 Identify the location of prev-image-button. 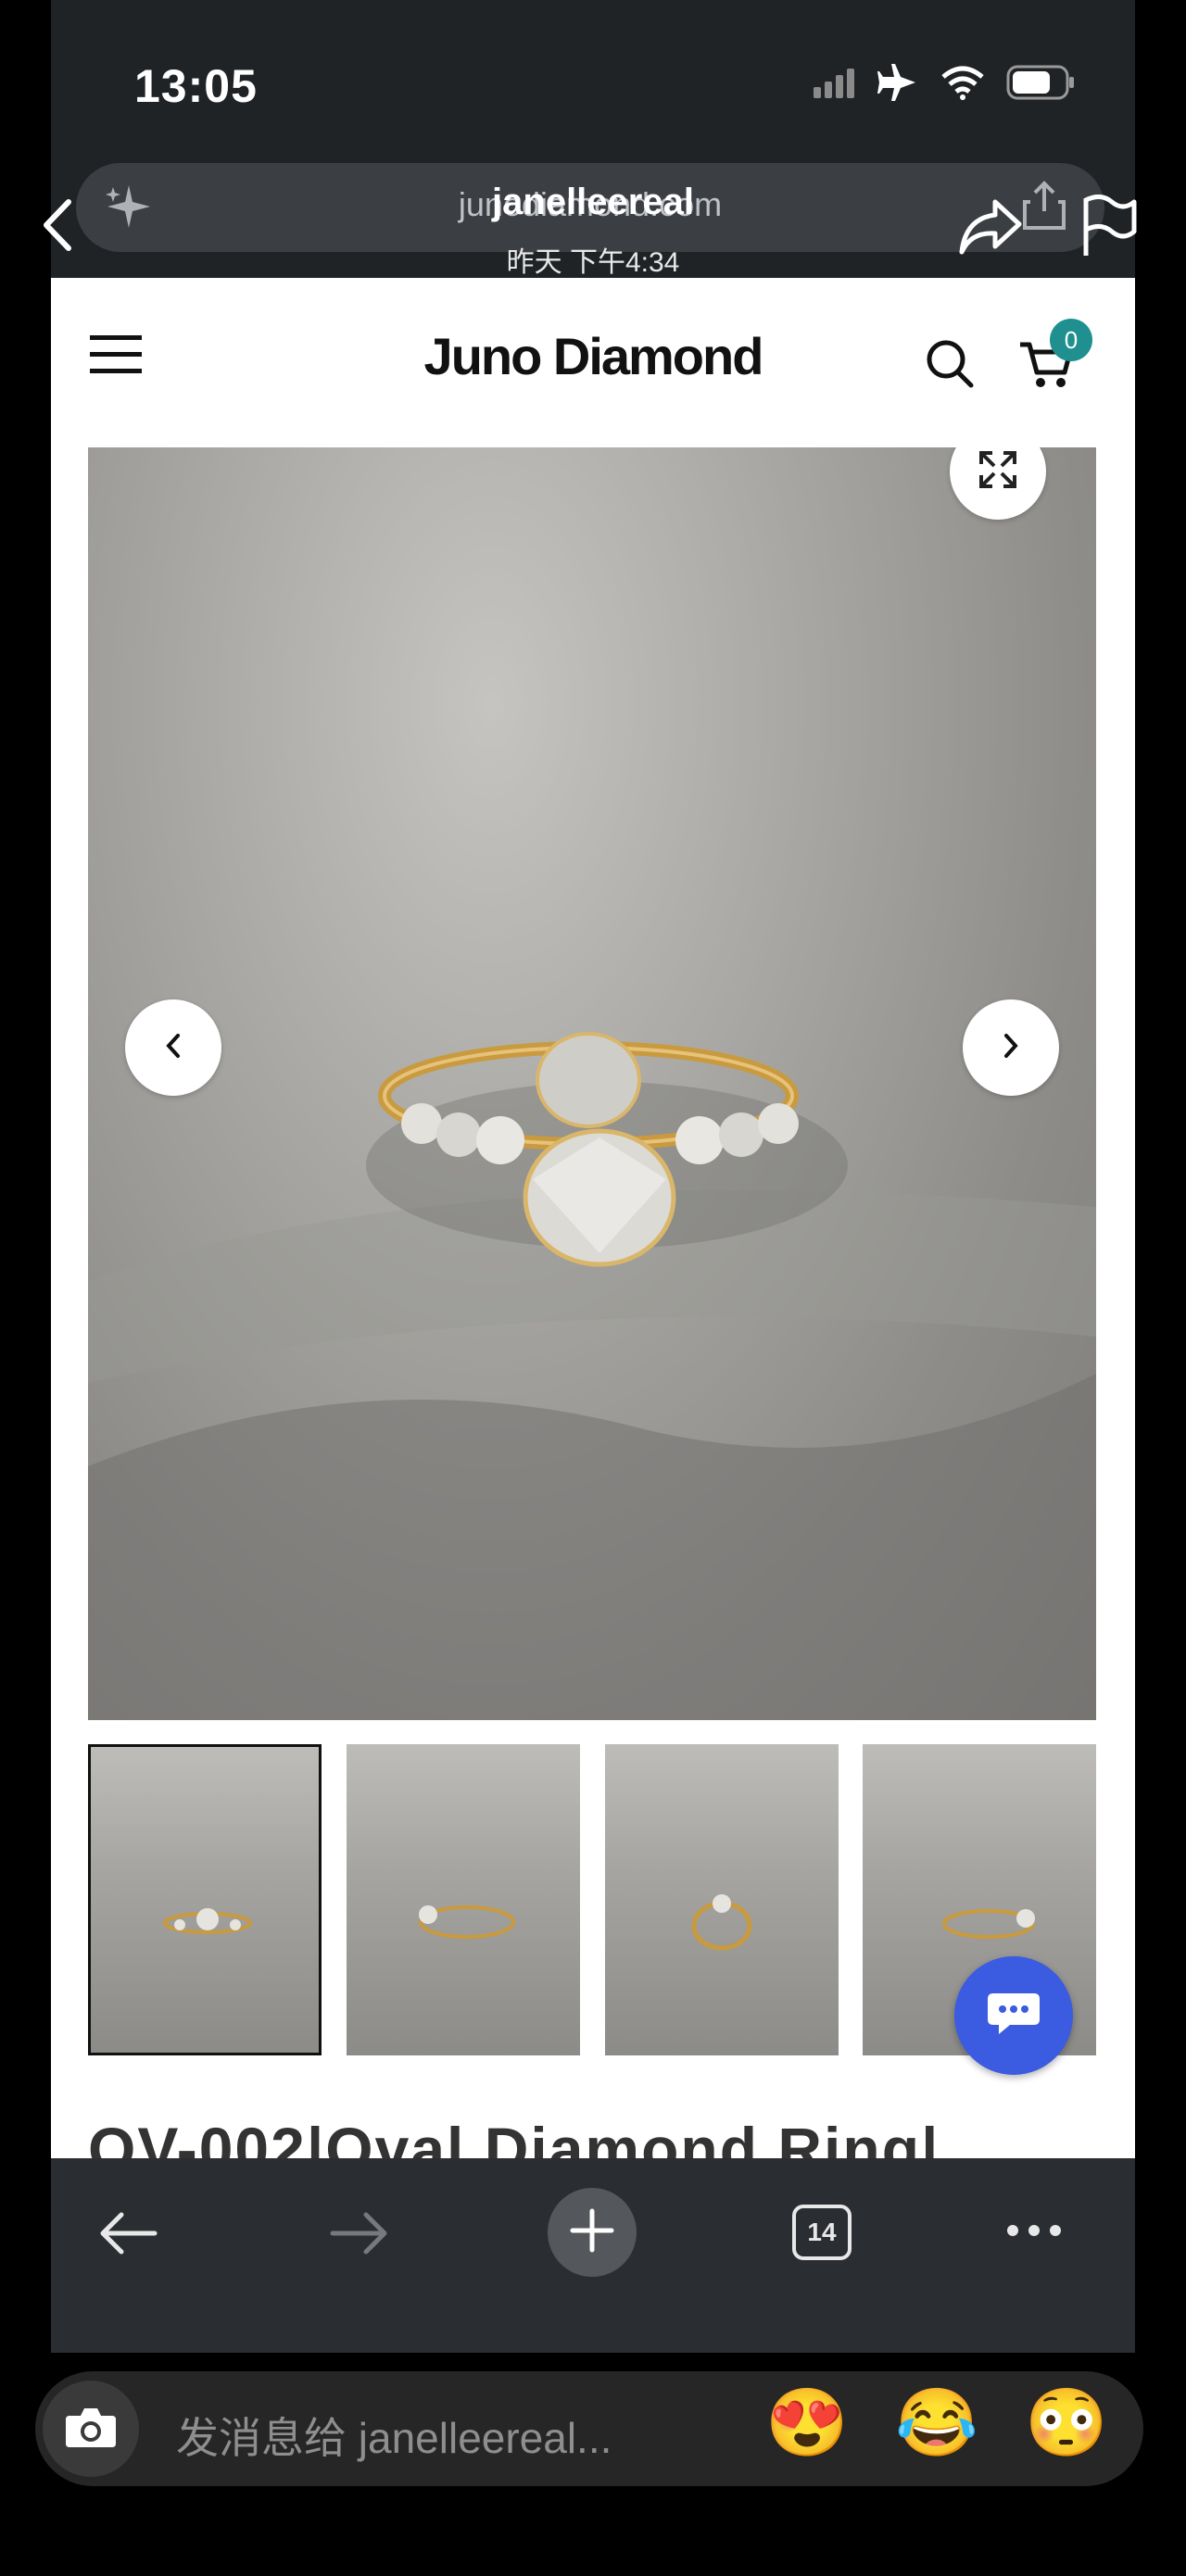
(173, 1047).